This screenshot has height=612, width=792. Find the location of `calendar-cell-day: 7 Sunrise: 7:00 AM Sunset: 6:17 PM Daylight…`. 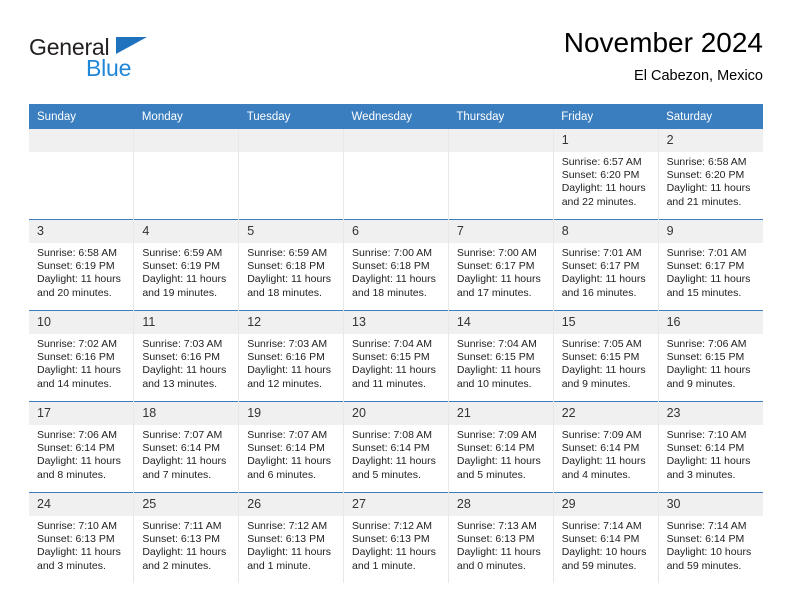

calendar-cell-day: 7 Sunrise: 7:00 AM Sunset: 6:17 PM Daylight… is located at coordinates (501, 265).